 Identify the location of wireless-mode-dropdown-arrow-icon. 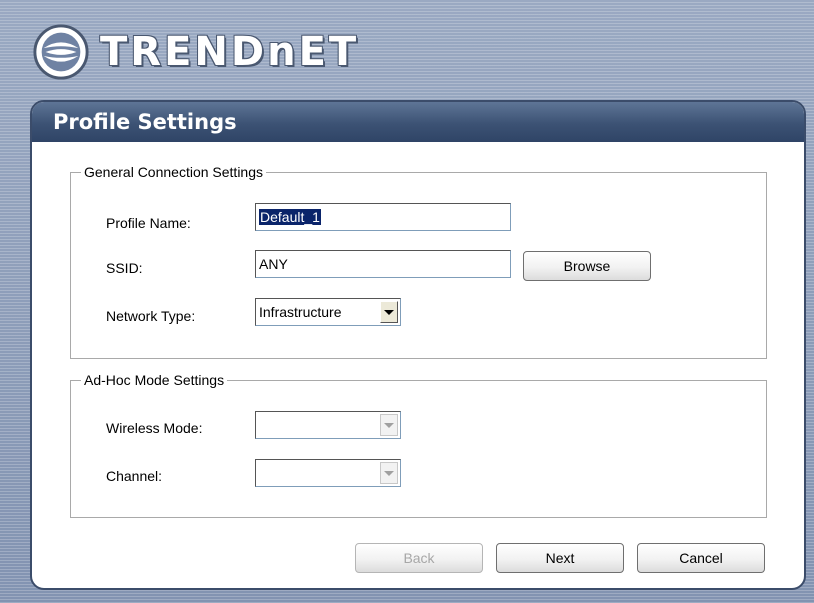
(389, 425).